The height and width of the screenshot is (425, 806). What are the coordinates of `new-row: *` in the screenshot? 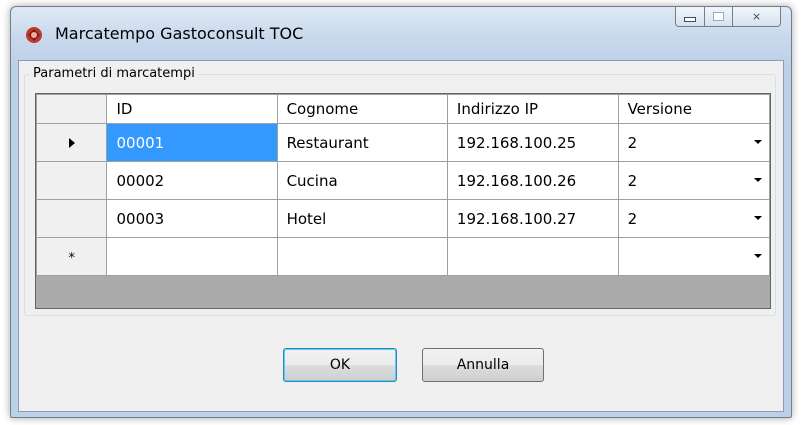 It's located at (403, 256).